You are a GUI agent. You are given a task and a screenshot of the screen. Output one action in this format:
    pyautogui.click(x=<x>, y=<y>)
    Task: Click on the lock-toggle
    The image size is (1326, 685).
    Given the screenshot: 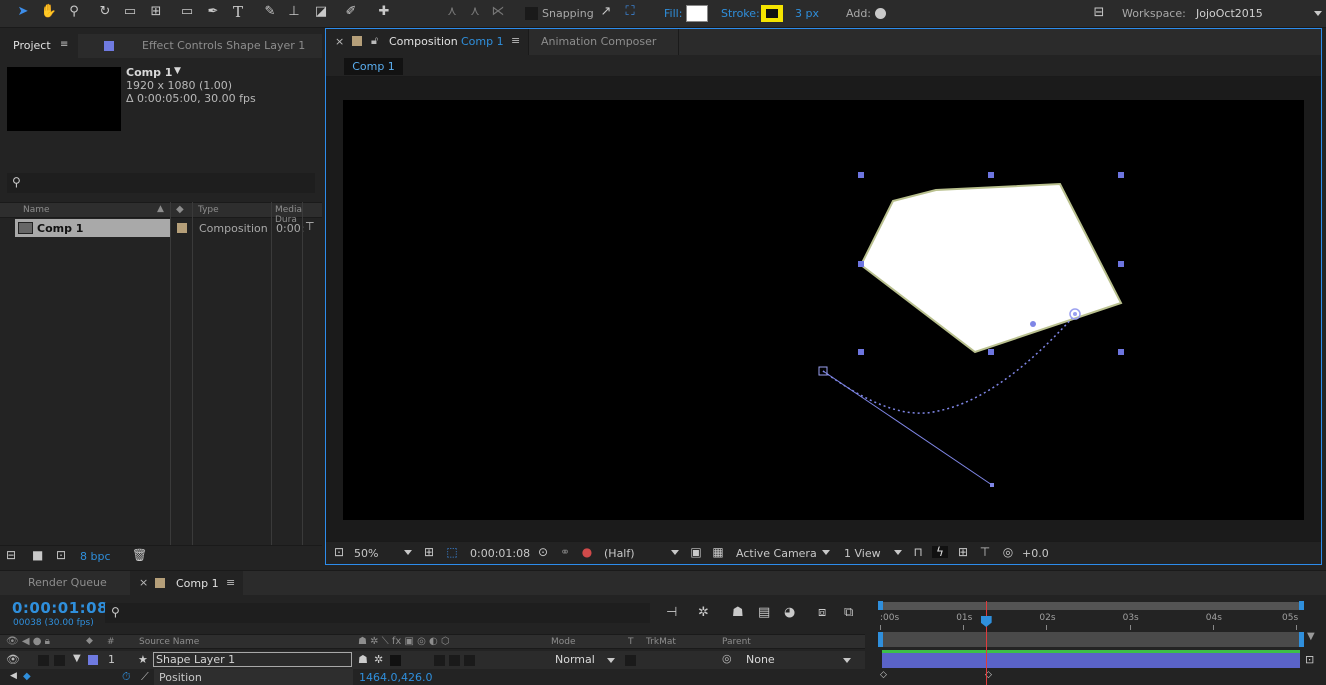 What is the action you would take?
    pyautogui.click(x=59, y=660)
    